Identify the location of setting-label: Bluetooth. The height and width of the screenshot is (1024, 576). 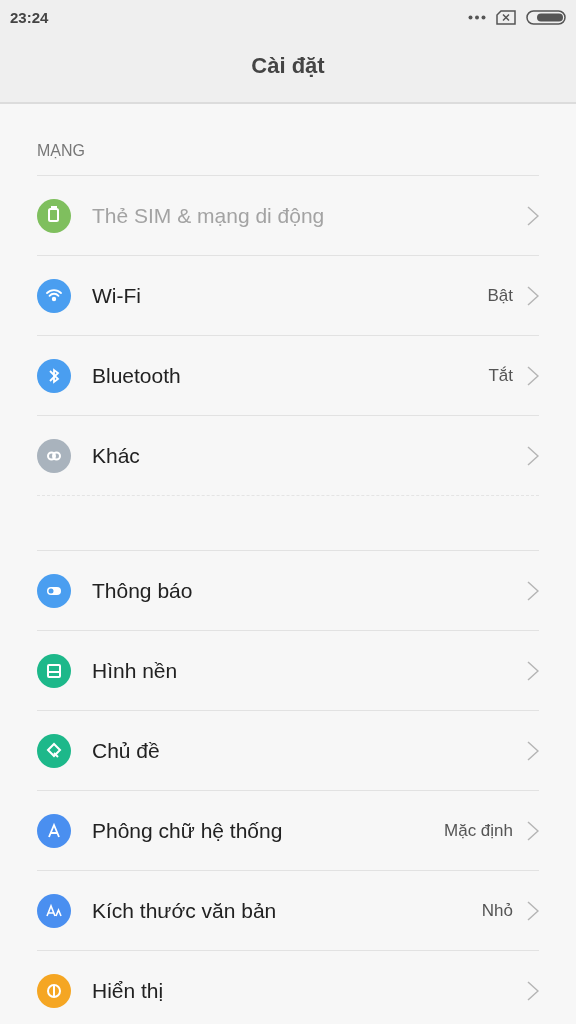
(137, 375).